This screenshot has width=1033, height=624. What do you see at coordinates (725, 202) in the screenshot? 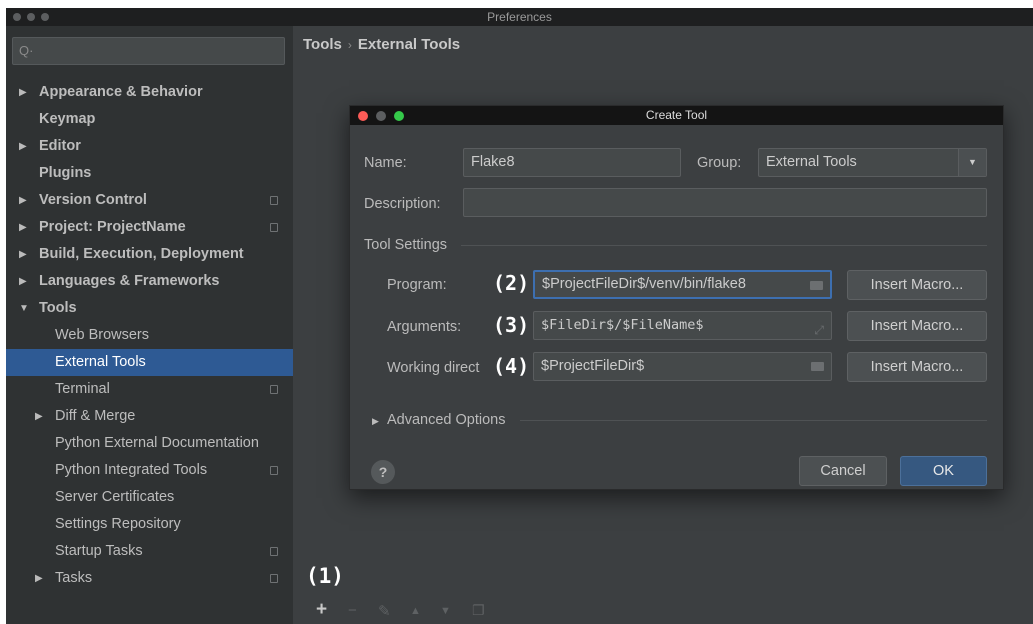
I see `description-input` at bounding box center [725, 202].